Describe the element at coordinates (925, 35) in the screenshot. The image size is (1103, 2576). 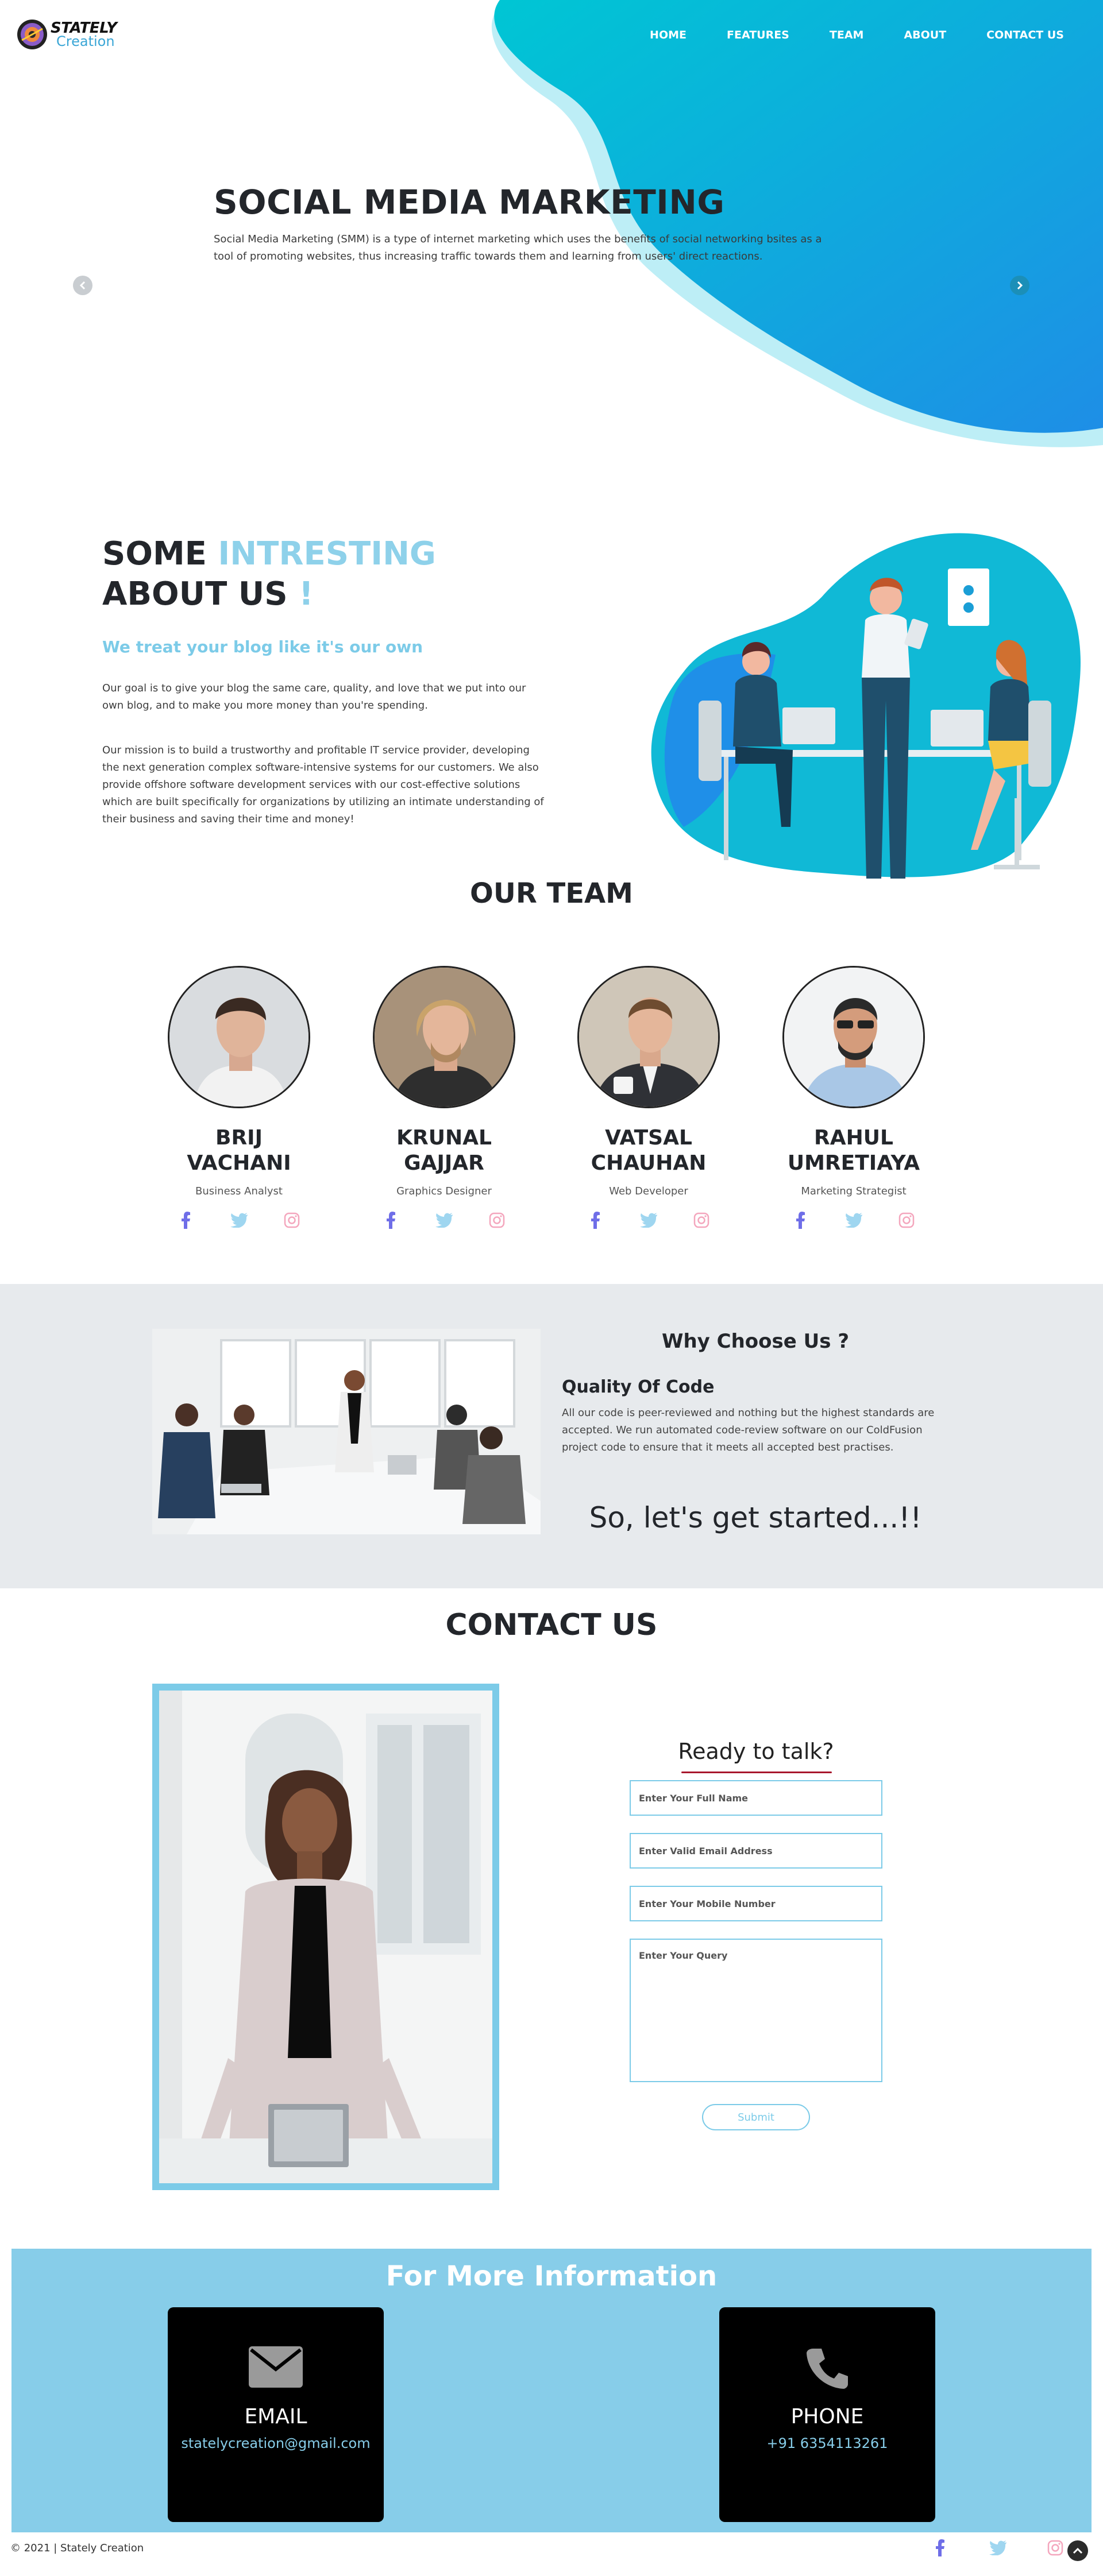
I see `nav-about: ABOUT` at that location.